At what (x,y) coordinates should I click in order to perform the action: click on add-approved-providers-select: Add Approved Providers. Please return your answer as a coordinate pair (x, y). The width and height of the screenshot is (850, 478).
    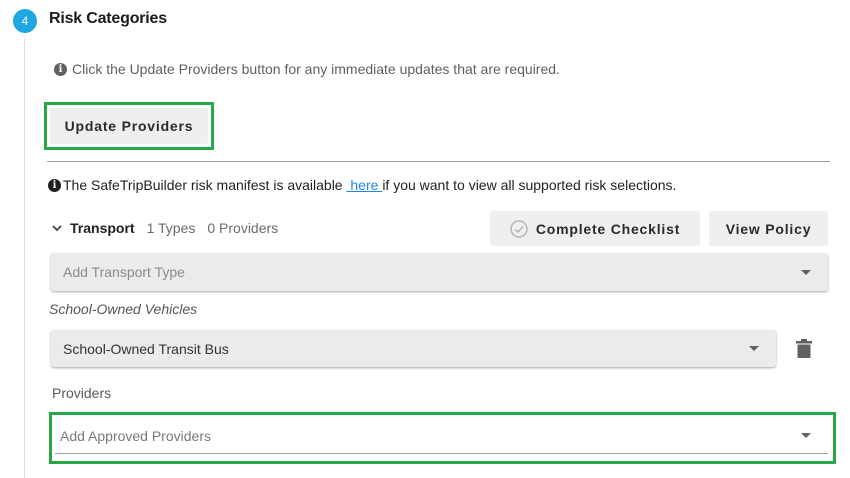
    Looking at the image, I should click on (441, 436).